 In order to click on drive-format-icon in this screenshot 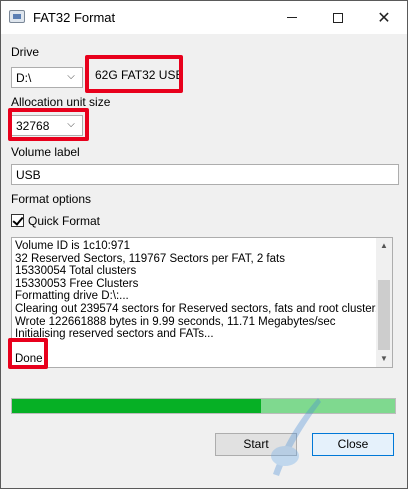, I will do `click(17, 16)`.